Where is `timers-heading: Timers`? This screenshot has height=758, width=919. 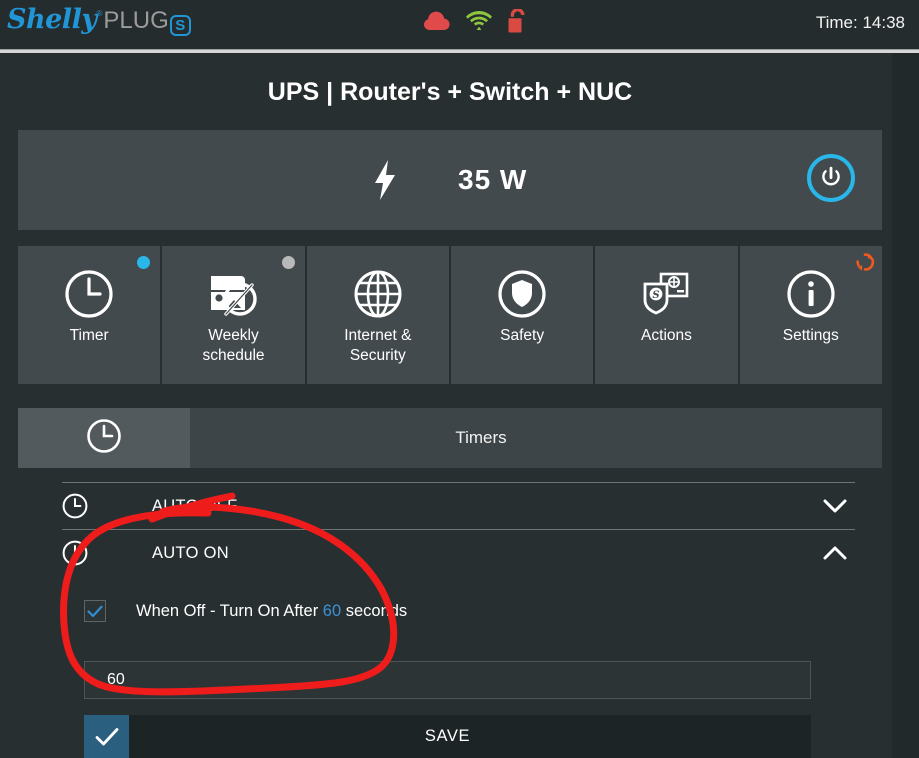 timers-heading: Timers is located at coordinates (481, 437).